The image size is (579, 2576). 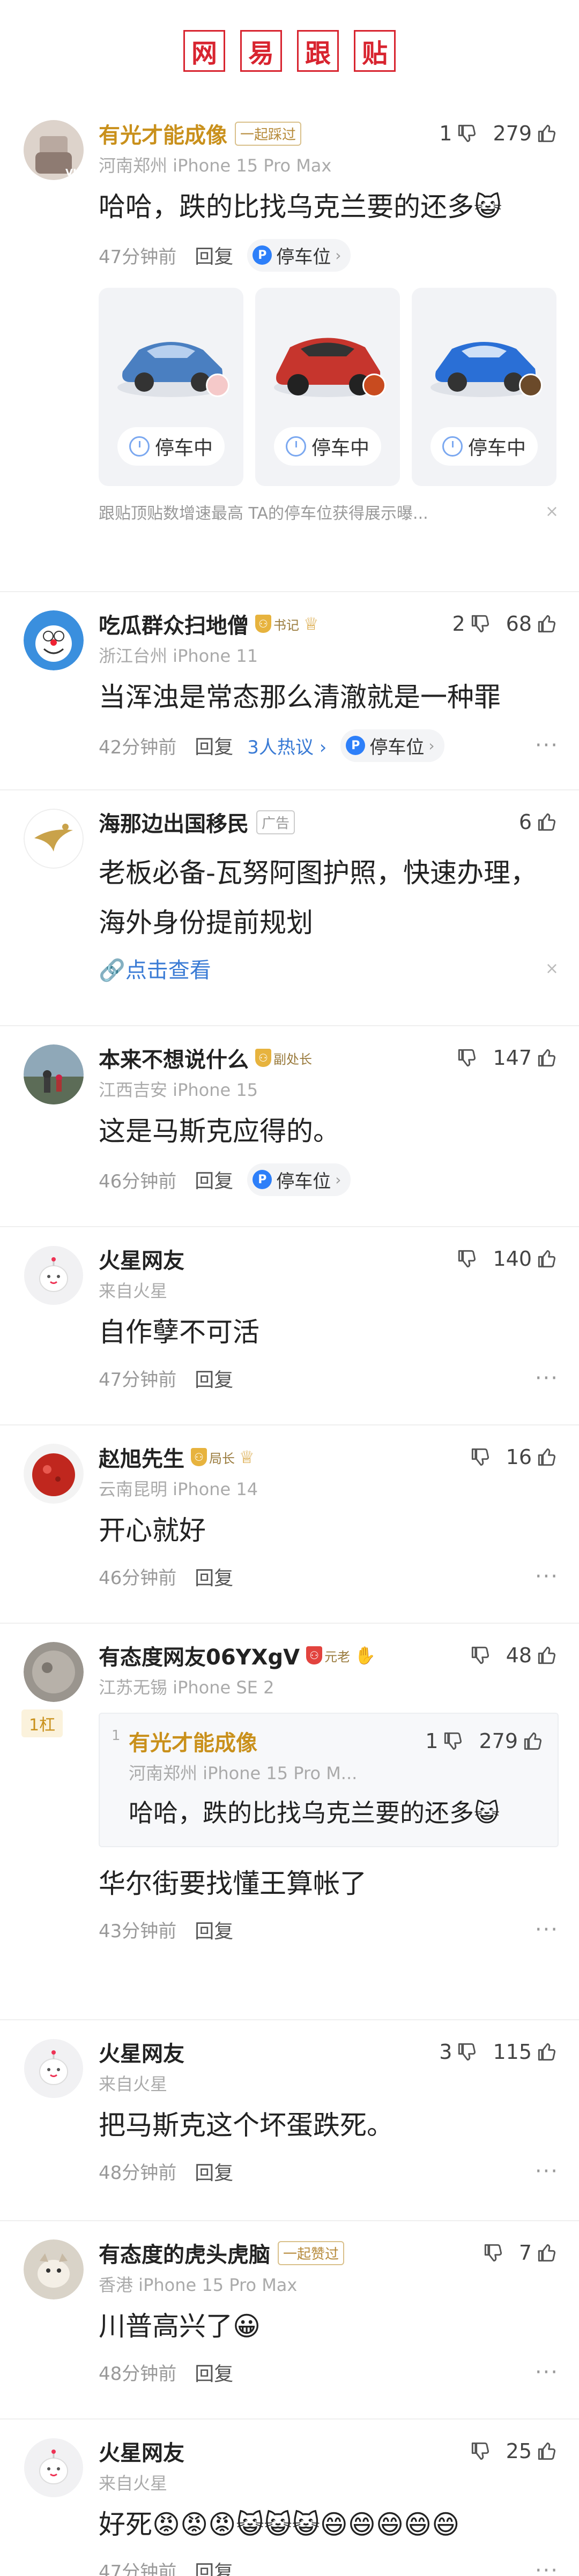 I want to click on rank-badge: ⚇ 局长, so click(x=213, y=1458).